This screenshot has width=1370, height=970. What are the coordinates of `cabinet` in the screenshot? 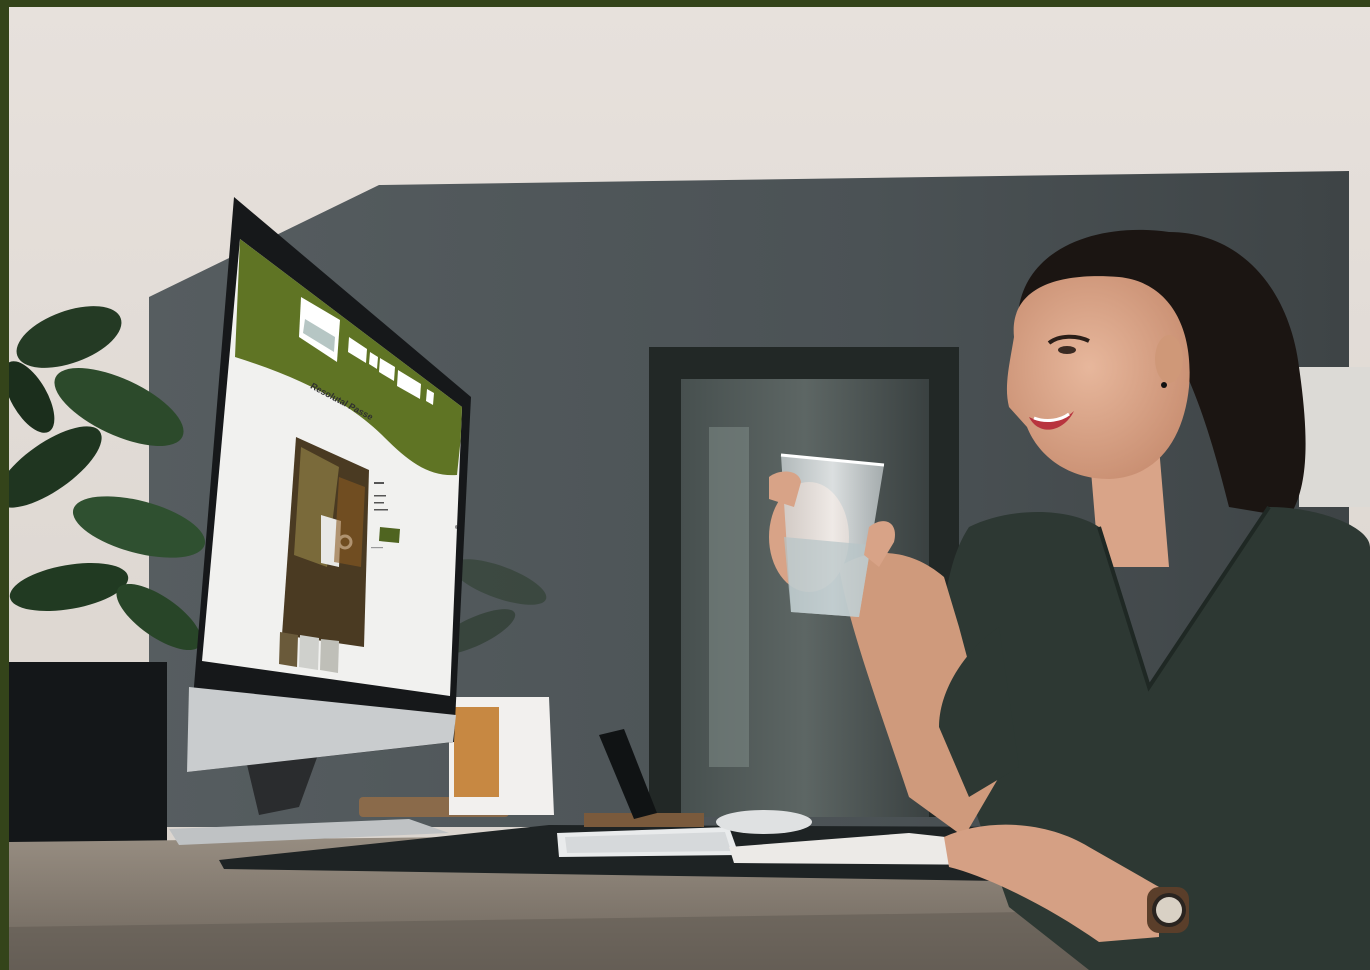 It's located at (1334, 437).